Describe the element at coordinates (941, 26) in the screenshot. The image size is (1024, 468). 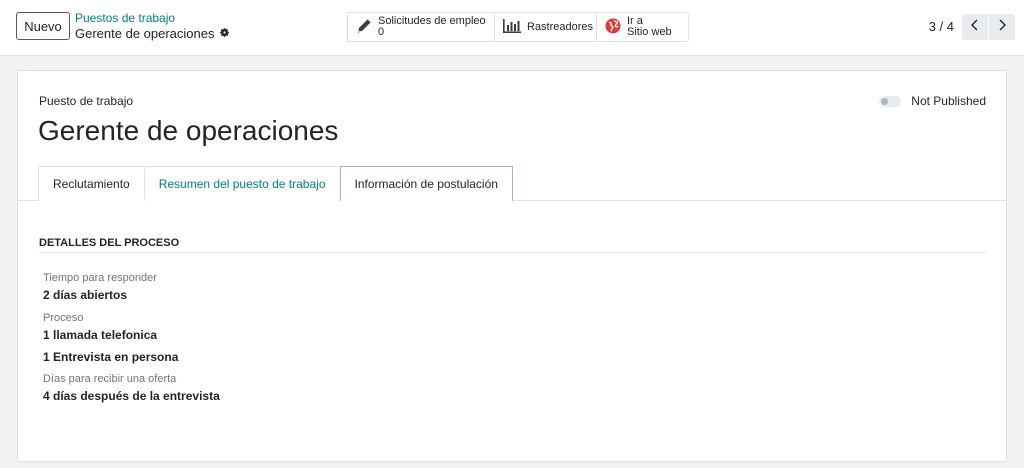
I see `pager-value: 3 / 4` at that location.